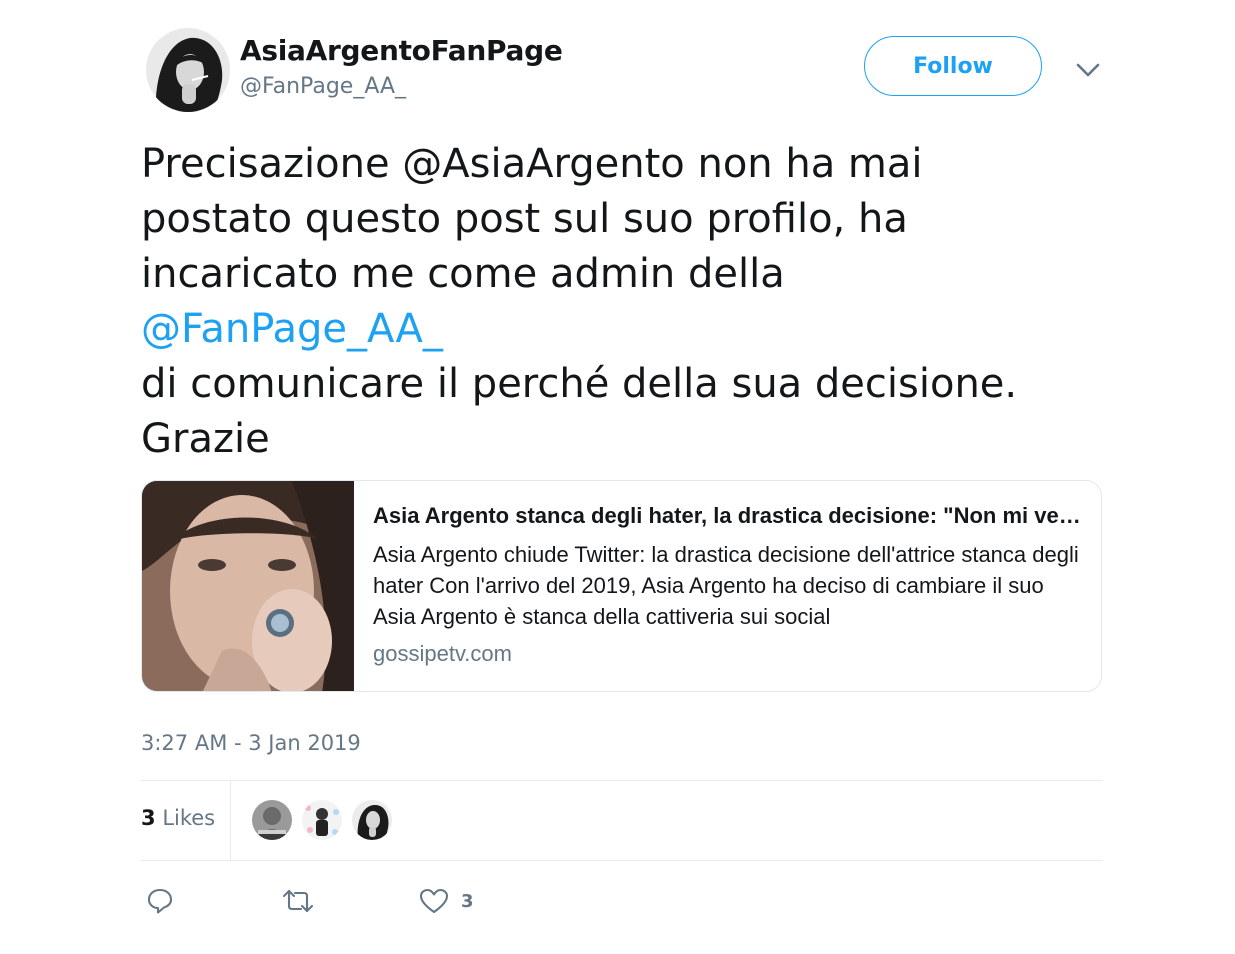  Describe the element at coordinates (251, 743) in the screenshot. I see `tweet-timestamp: 3:27 AM - 3 Jan 2019` at that location.